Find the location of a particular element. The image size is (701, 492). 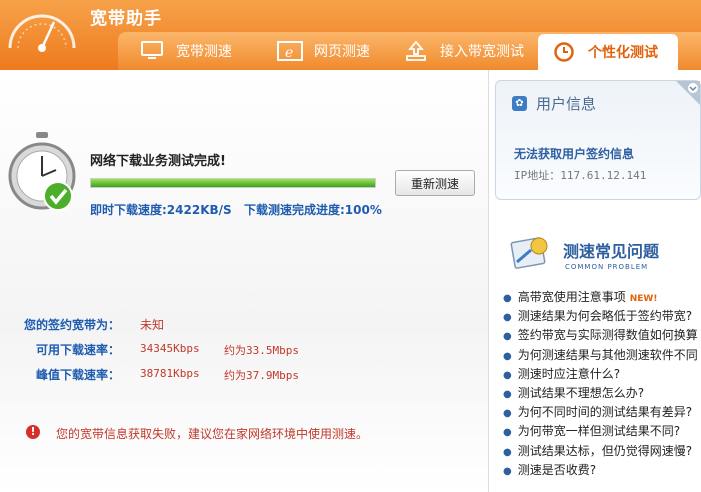

download-progress-bar is located at coordinates (233, 183).